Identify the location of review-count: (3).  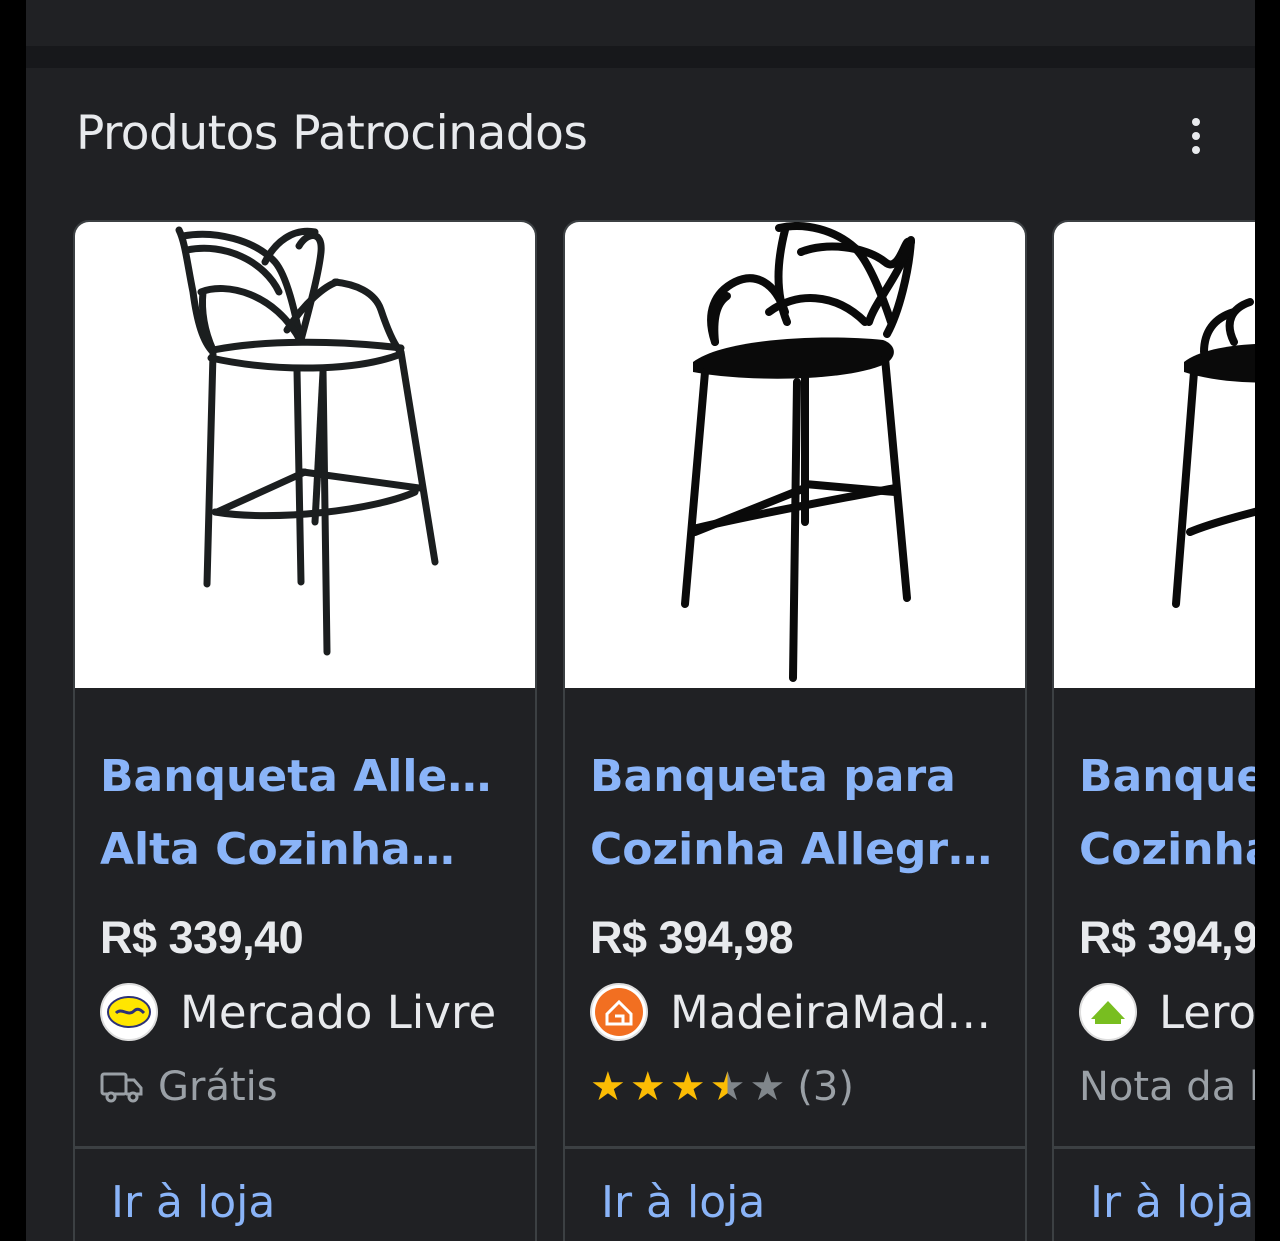
(825, 1087).